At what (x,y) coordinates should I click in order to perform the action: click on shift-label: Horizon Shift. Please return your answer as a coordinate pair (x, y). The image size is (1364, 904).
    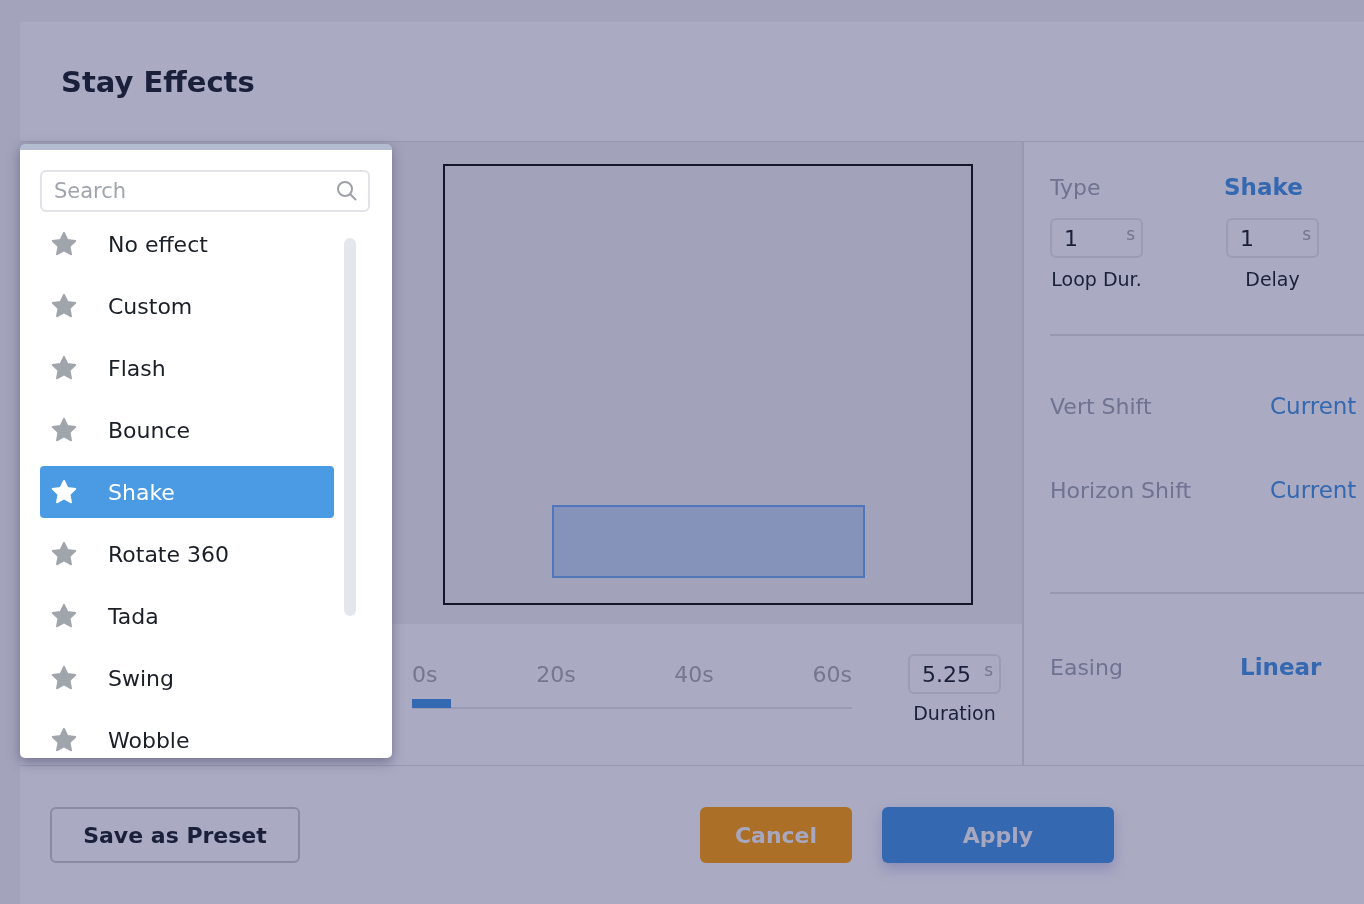
    Looking at the image, I should click on (1121, 490).